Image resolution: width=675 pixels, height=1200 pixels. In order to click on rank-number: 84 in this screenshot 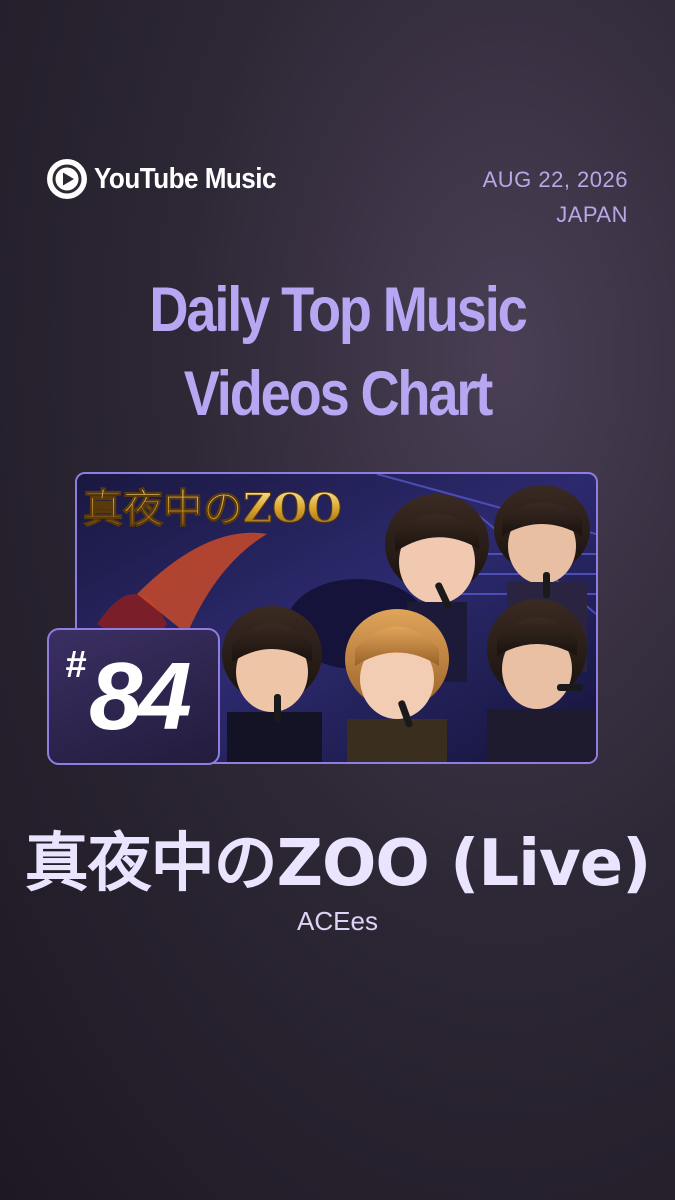, I will do `click(140, 696)`.